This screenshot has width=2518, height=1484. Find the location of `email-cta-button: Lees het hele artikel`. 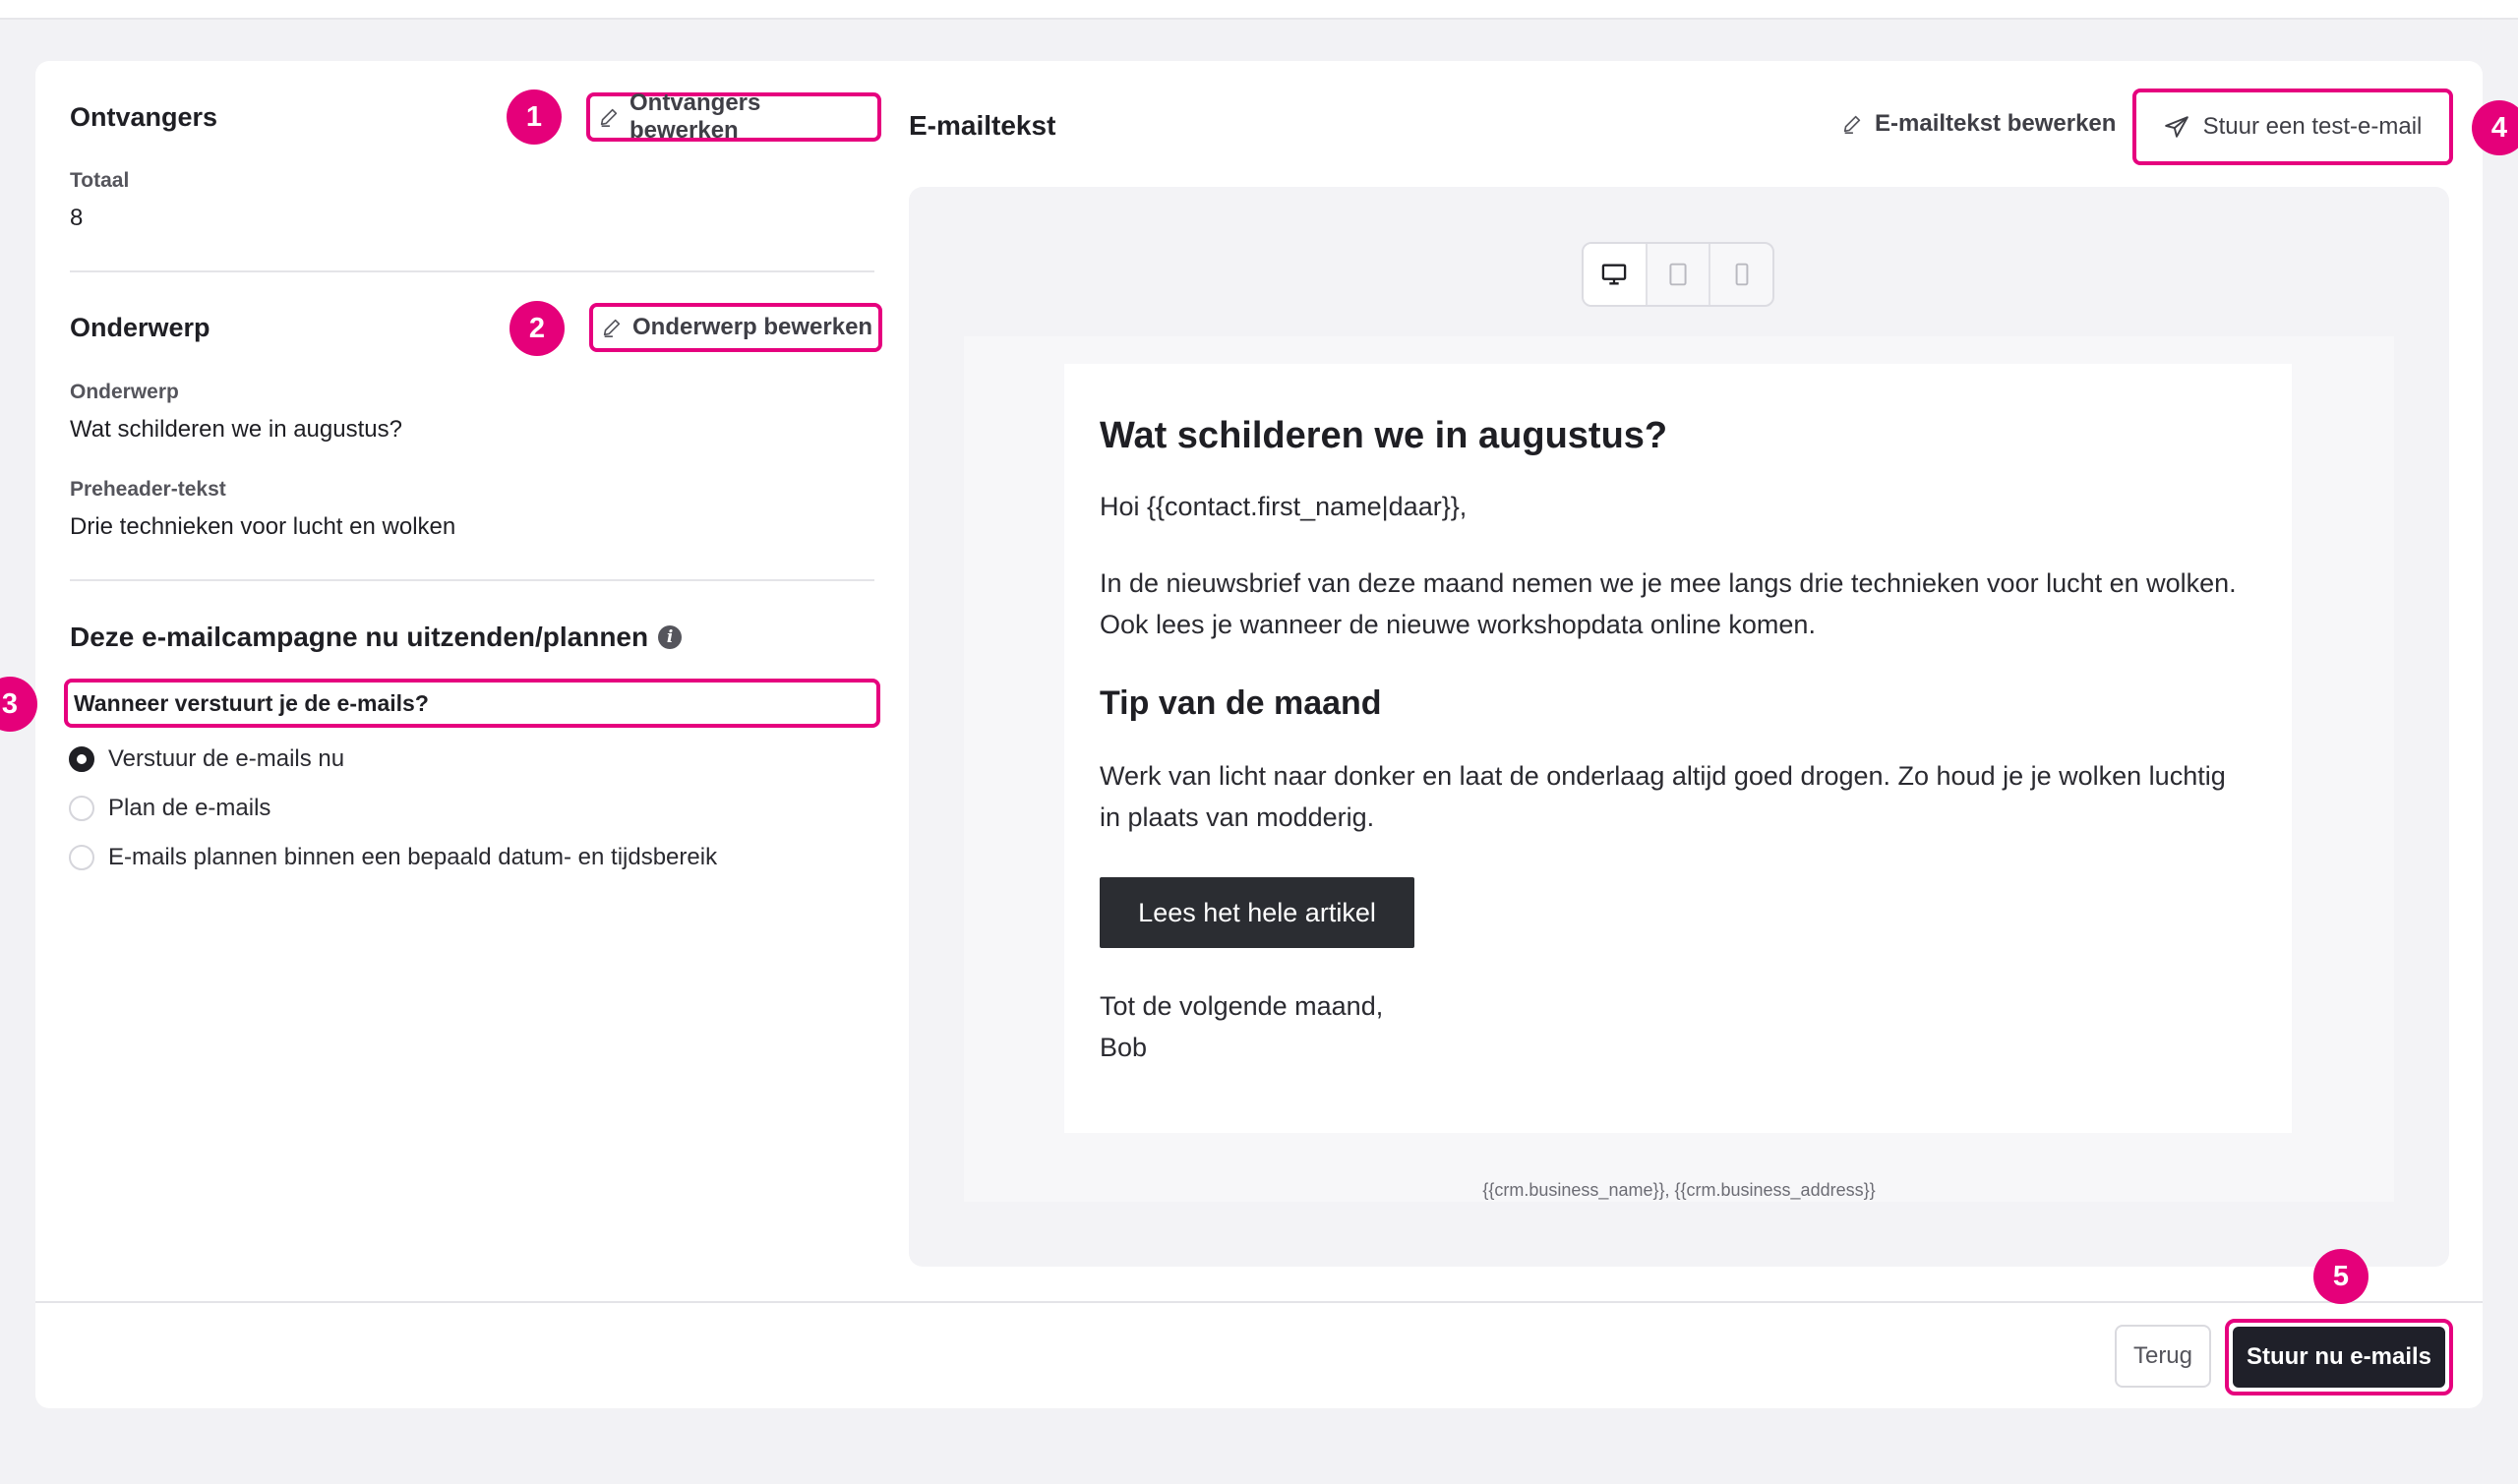

email-cta-button: Lees het hele artikel is located at coordinates (1257, 912).